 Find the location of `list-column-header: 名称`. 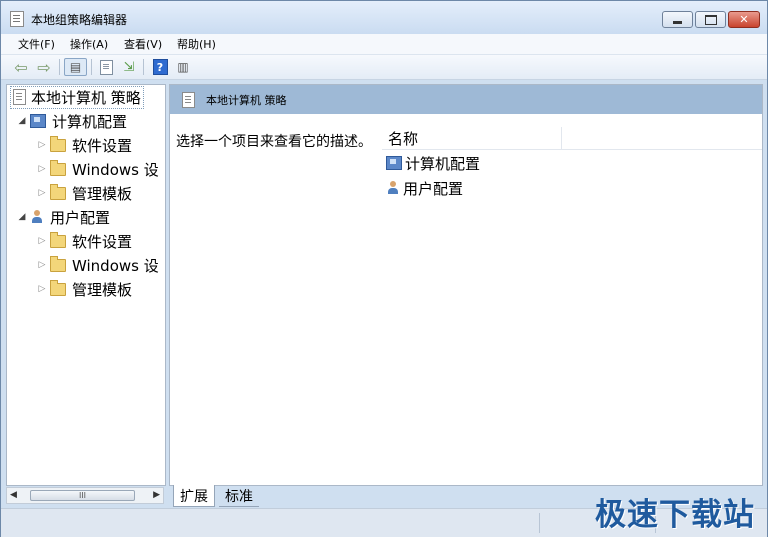

list-column-header: 名称 is located at coordinates (572, 138).